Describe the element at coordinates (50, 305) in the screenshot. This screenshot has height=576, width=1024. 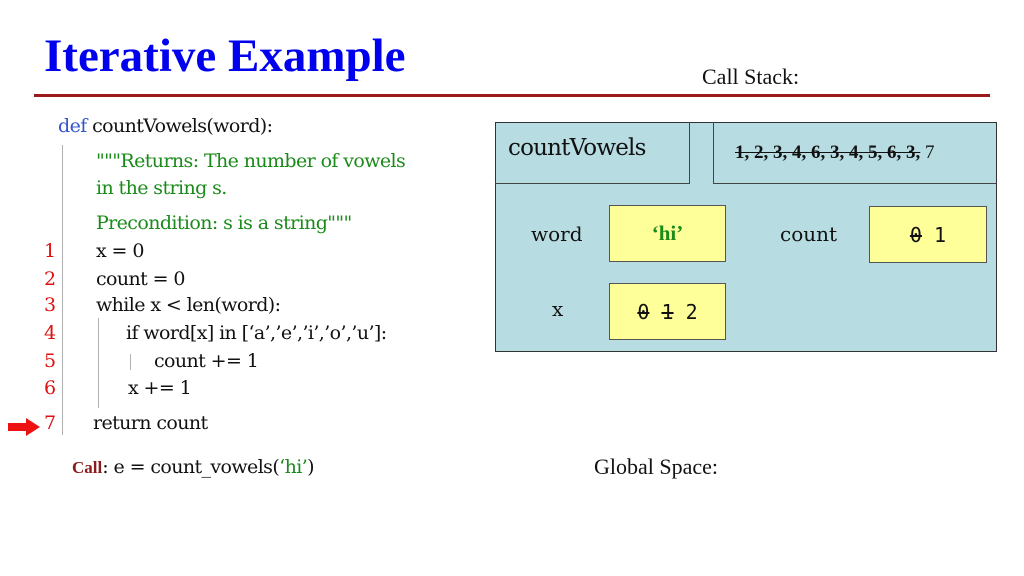
I see `line-number: 3` at that location.